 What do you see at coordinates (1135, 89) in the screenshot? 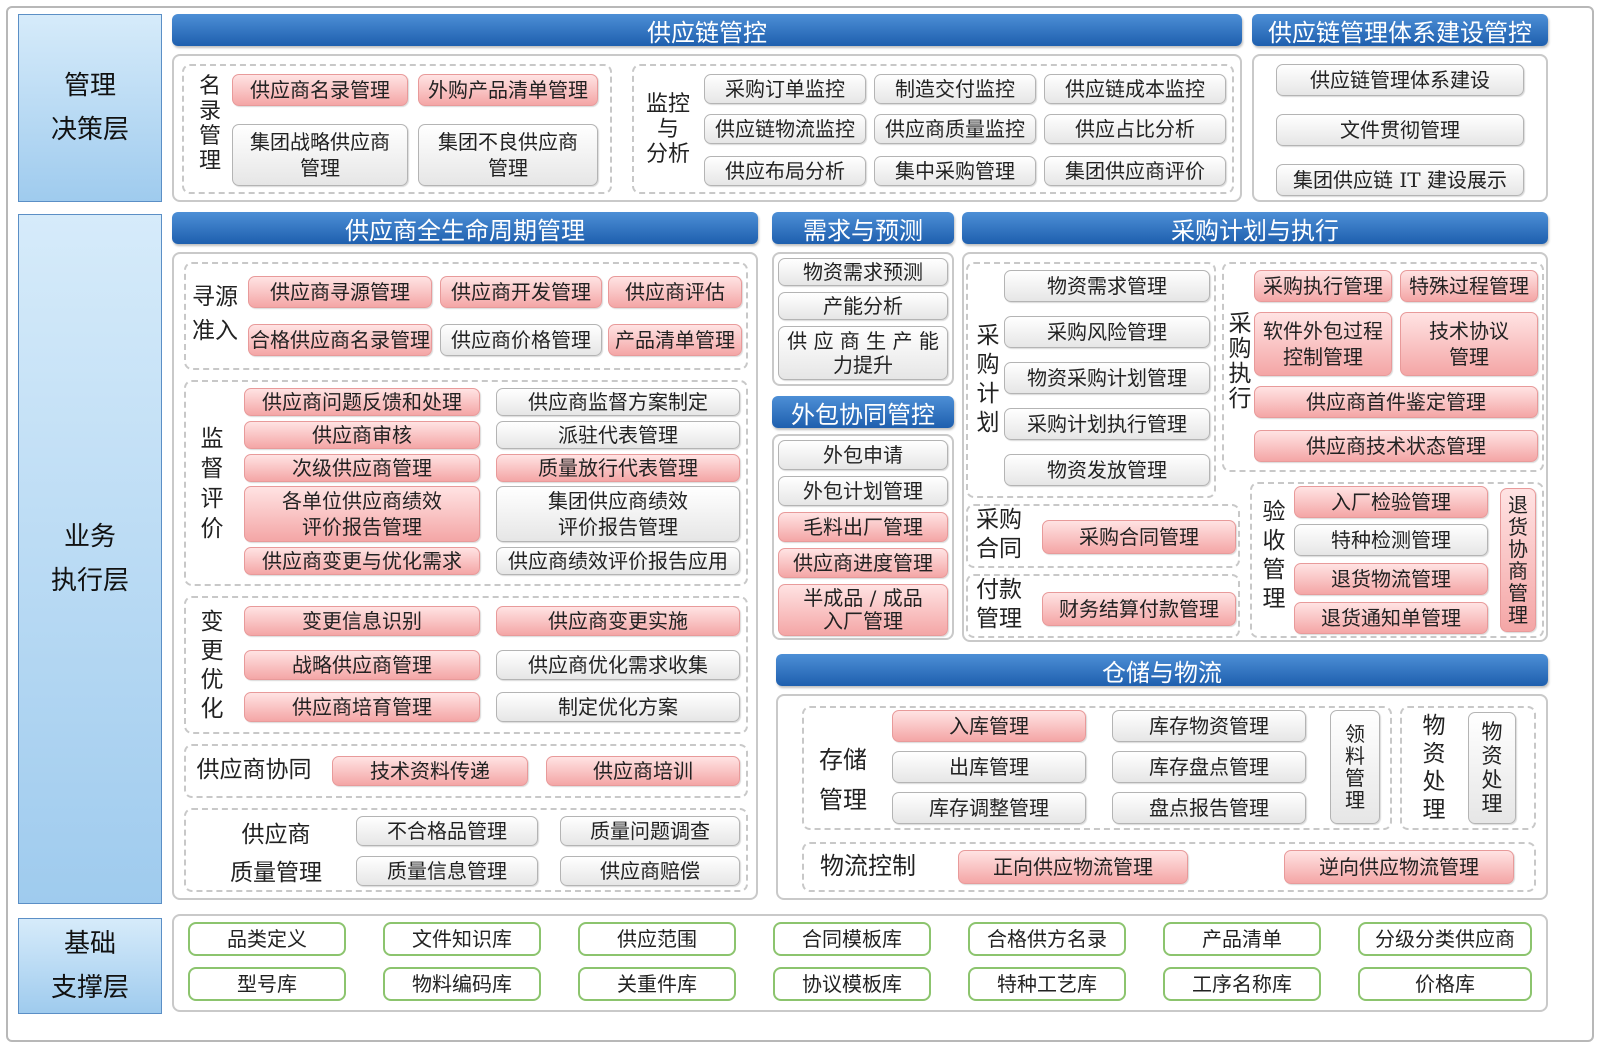
I see `monitor-item: 供应链成本监控` at bounding box center [1135, 89].